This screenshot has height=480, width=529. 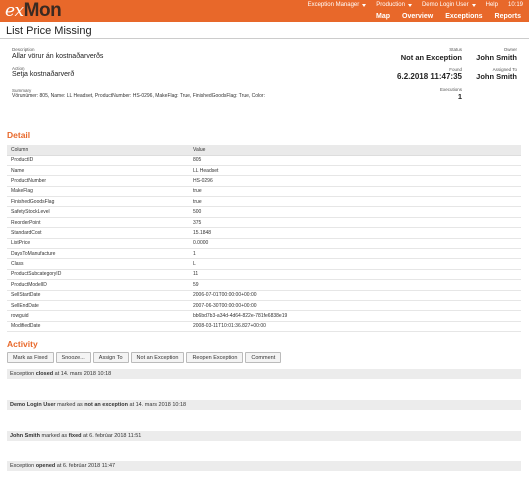 I want to click on row-value: 2008-03-11T10:01:36.827+00:00, so click(x=355, y=327).